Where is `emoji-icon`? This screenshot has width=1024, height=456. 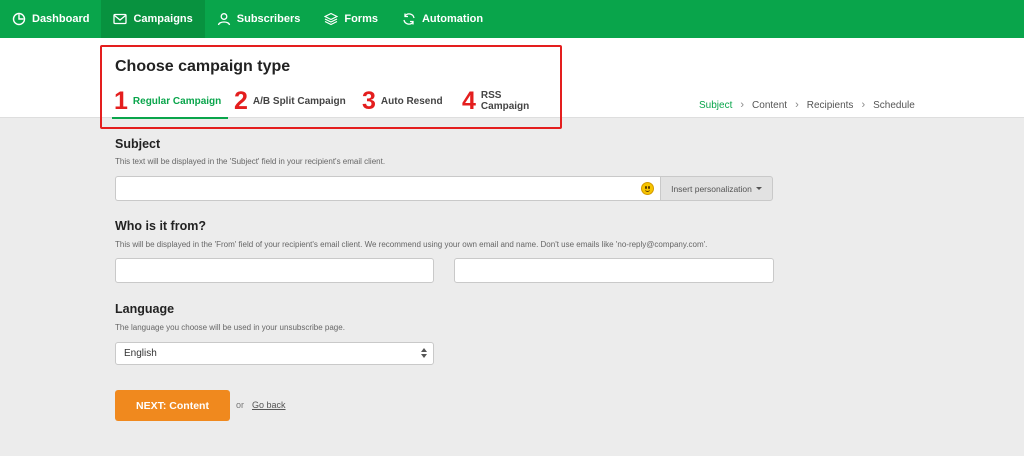 emoji-icon is located at coordinates (647, 188).